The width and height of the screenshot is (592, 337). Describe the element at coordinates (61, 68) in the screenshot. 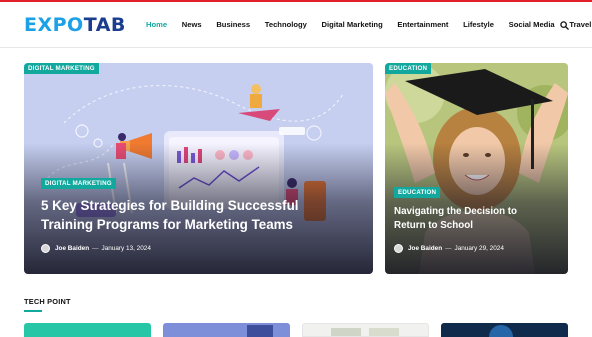

I see `featured-category-badge: DIGITAL MARKETING` at that location.